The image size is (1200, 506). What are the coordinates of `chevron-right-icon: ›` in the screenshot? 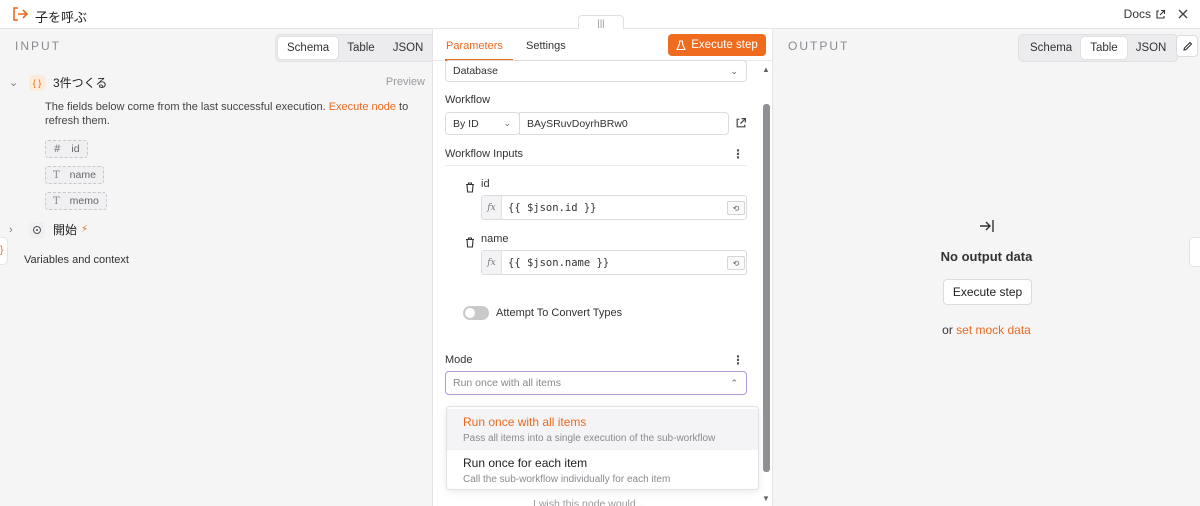 It's located at (15, 230).